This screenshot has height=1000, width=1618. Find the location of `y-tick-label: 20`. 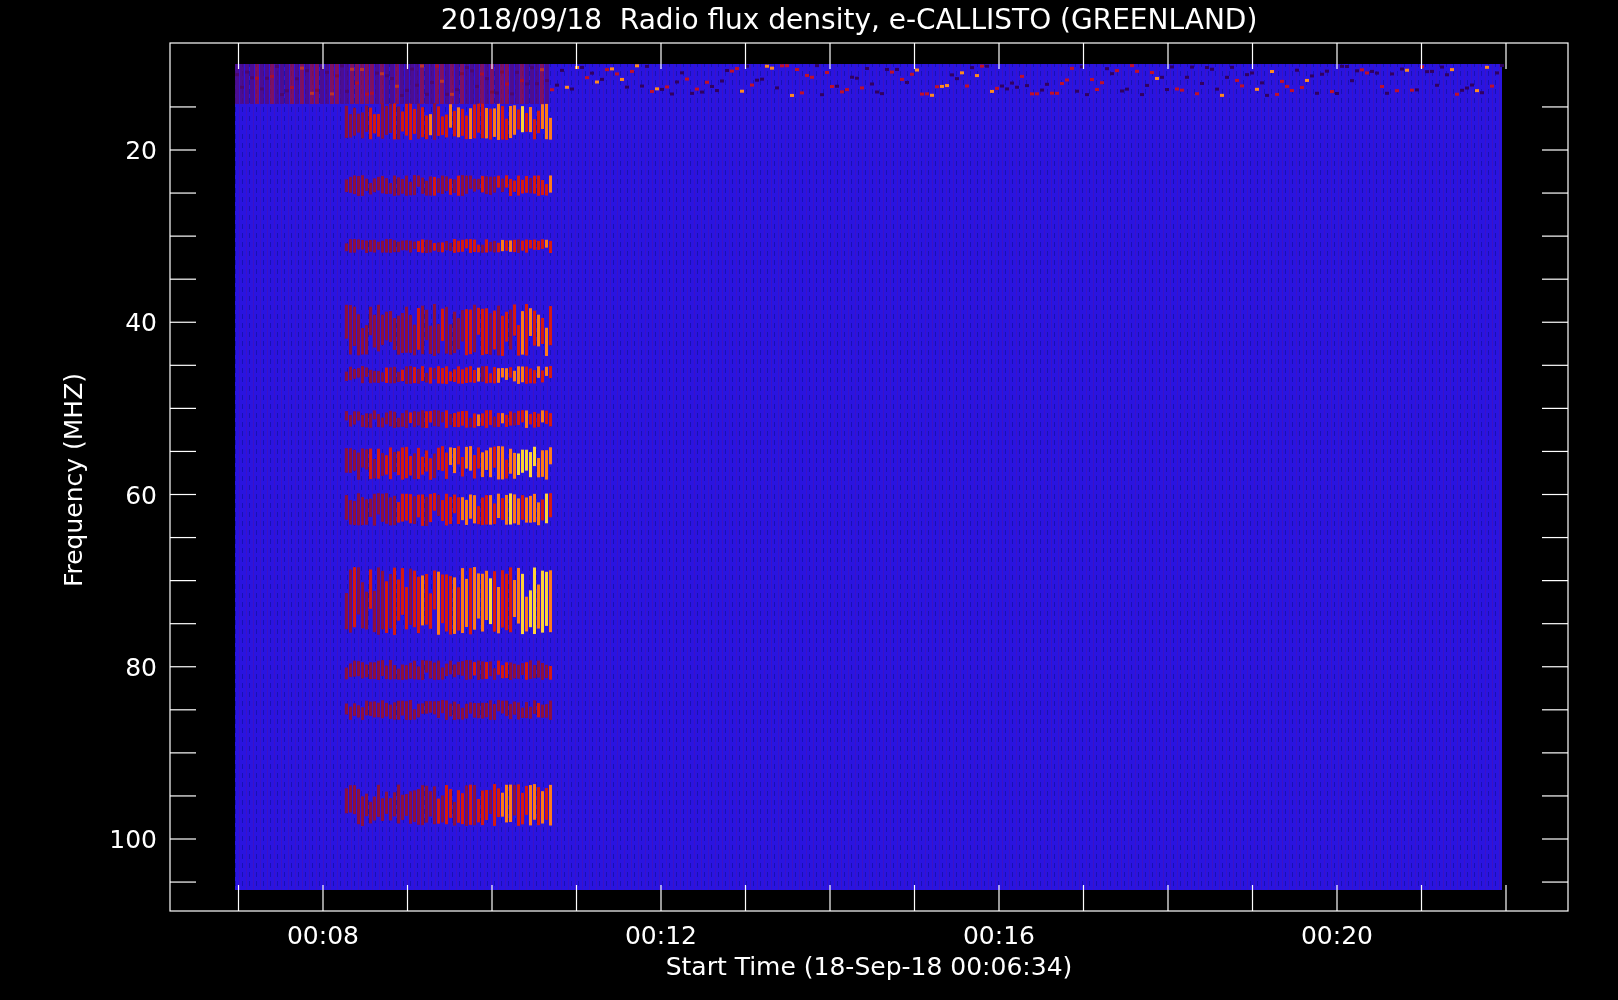

y-tick-label: 20 is located at coordinates (141, 150).